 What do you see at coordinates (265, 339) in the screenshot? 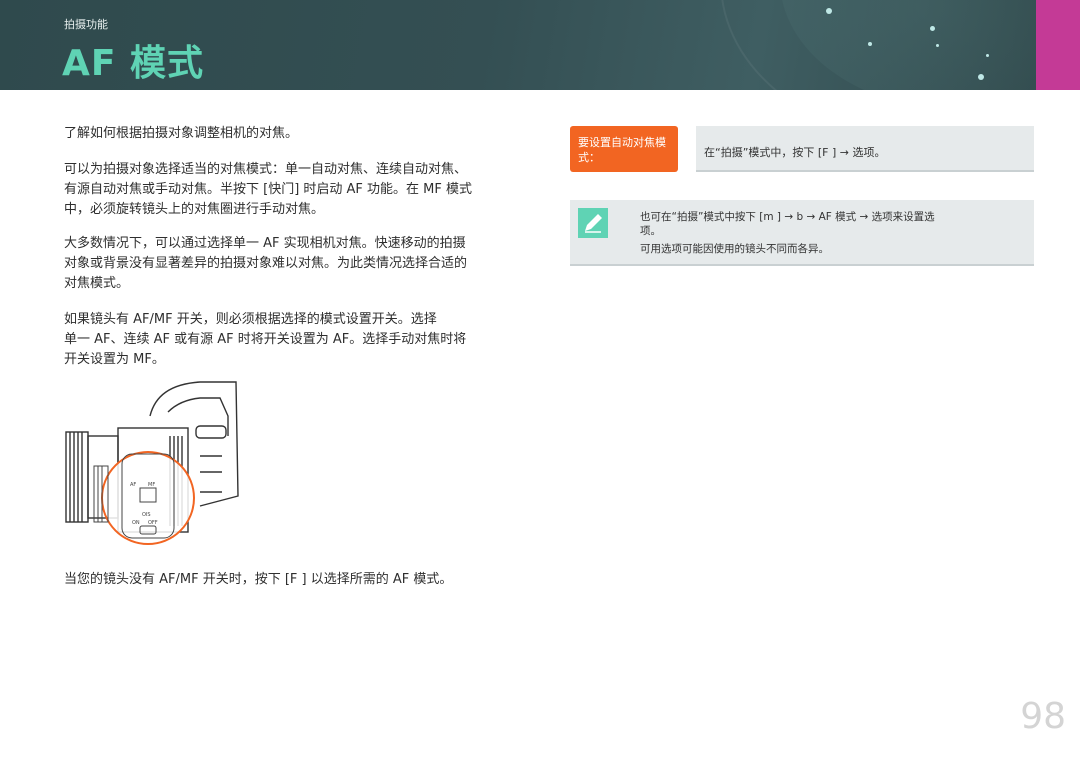
I see `text-line: 单一 AF、连续 AF 或有源 AF 时将开关设置为 AF。选择手动对焦时将` at bounding box center [265, 339].